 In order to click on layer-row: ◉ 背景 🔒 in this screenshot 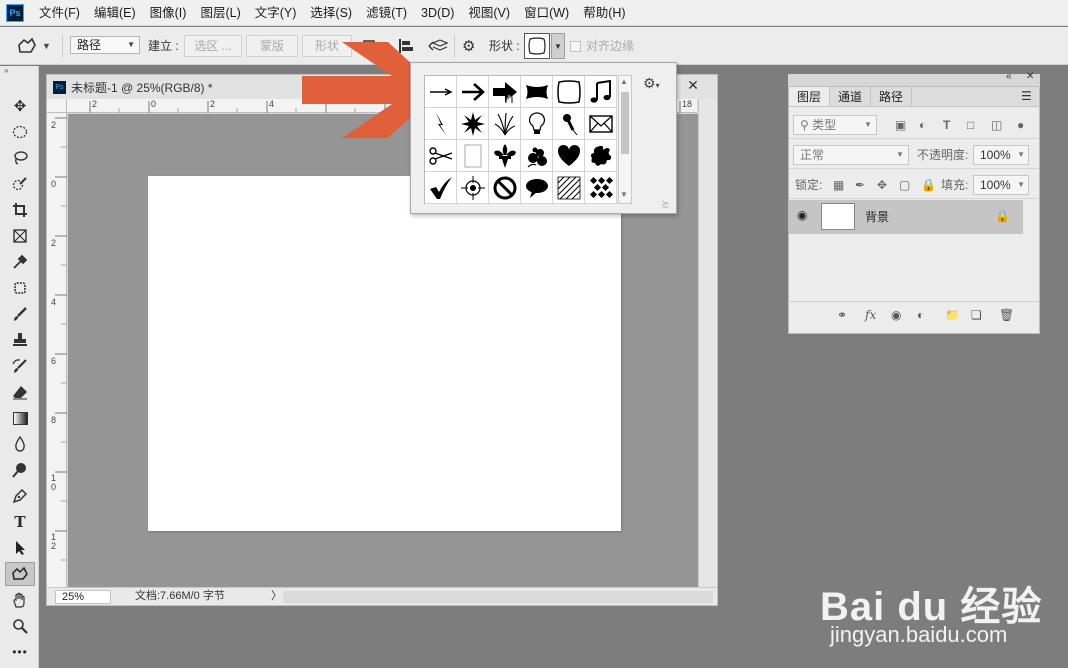, I will do `click(906, 217)`.